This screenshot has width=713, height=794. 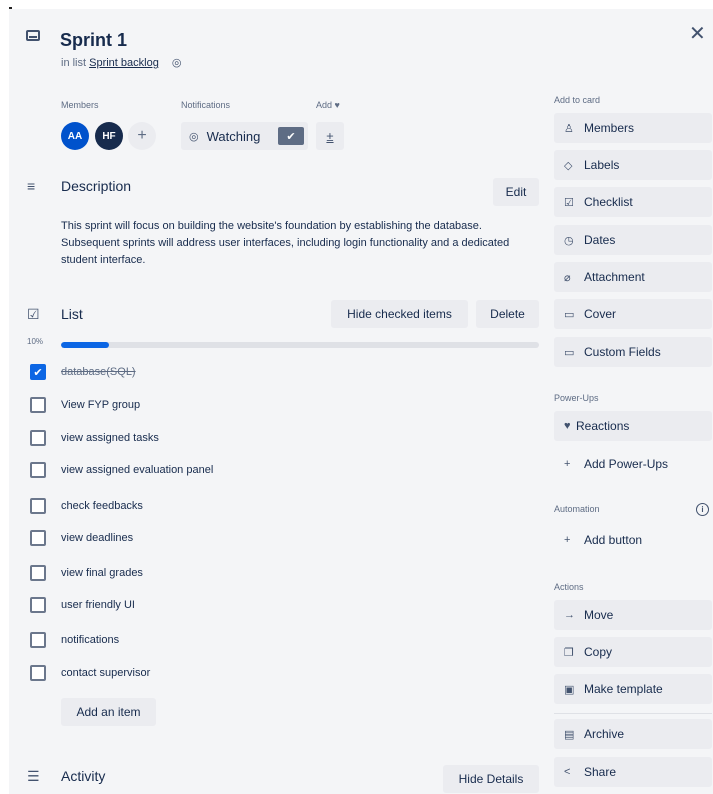 I want to click on close-icon: ✕, so click(x=697, y=34).